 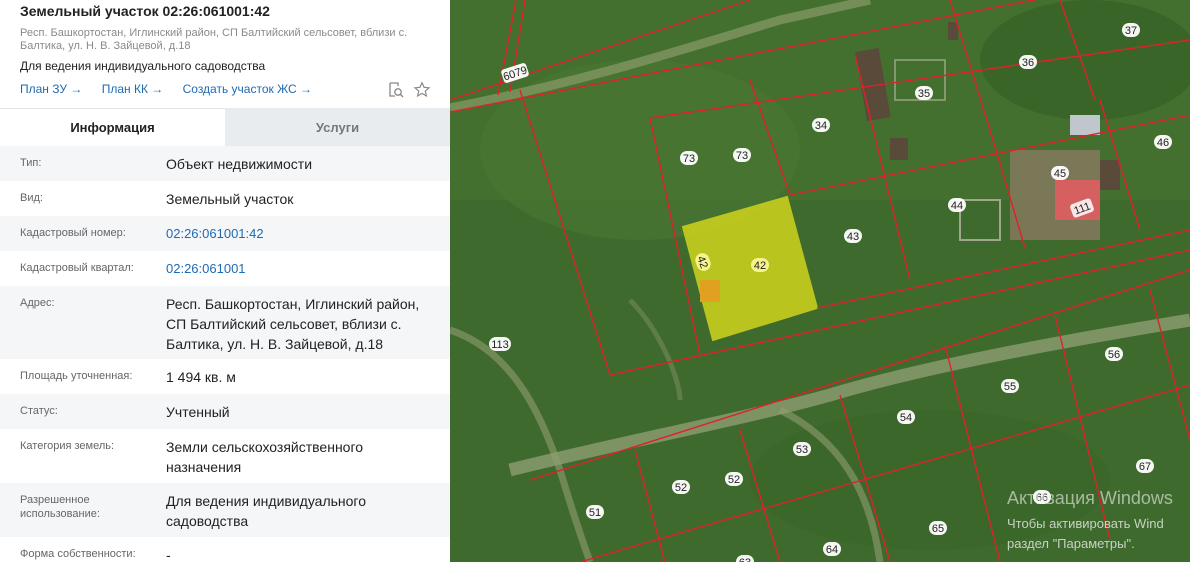 I want to click on action-links: План ЗУ → План КК → Создать участок ЖС →, so click(x=174, y=89).